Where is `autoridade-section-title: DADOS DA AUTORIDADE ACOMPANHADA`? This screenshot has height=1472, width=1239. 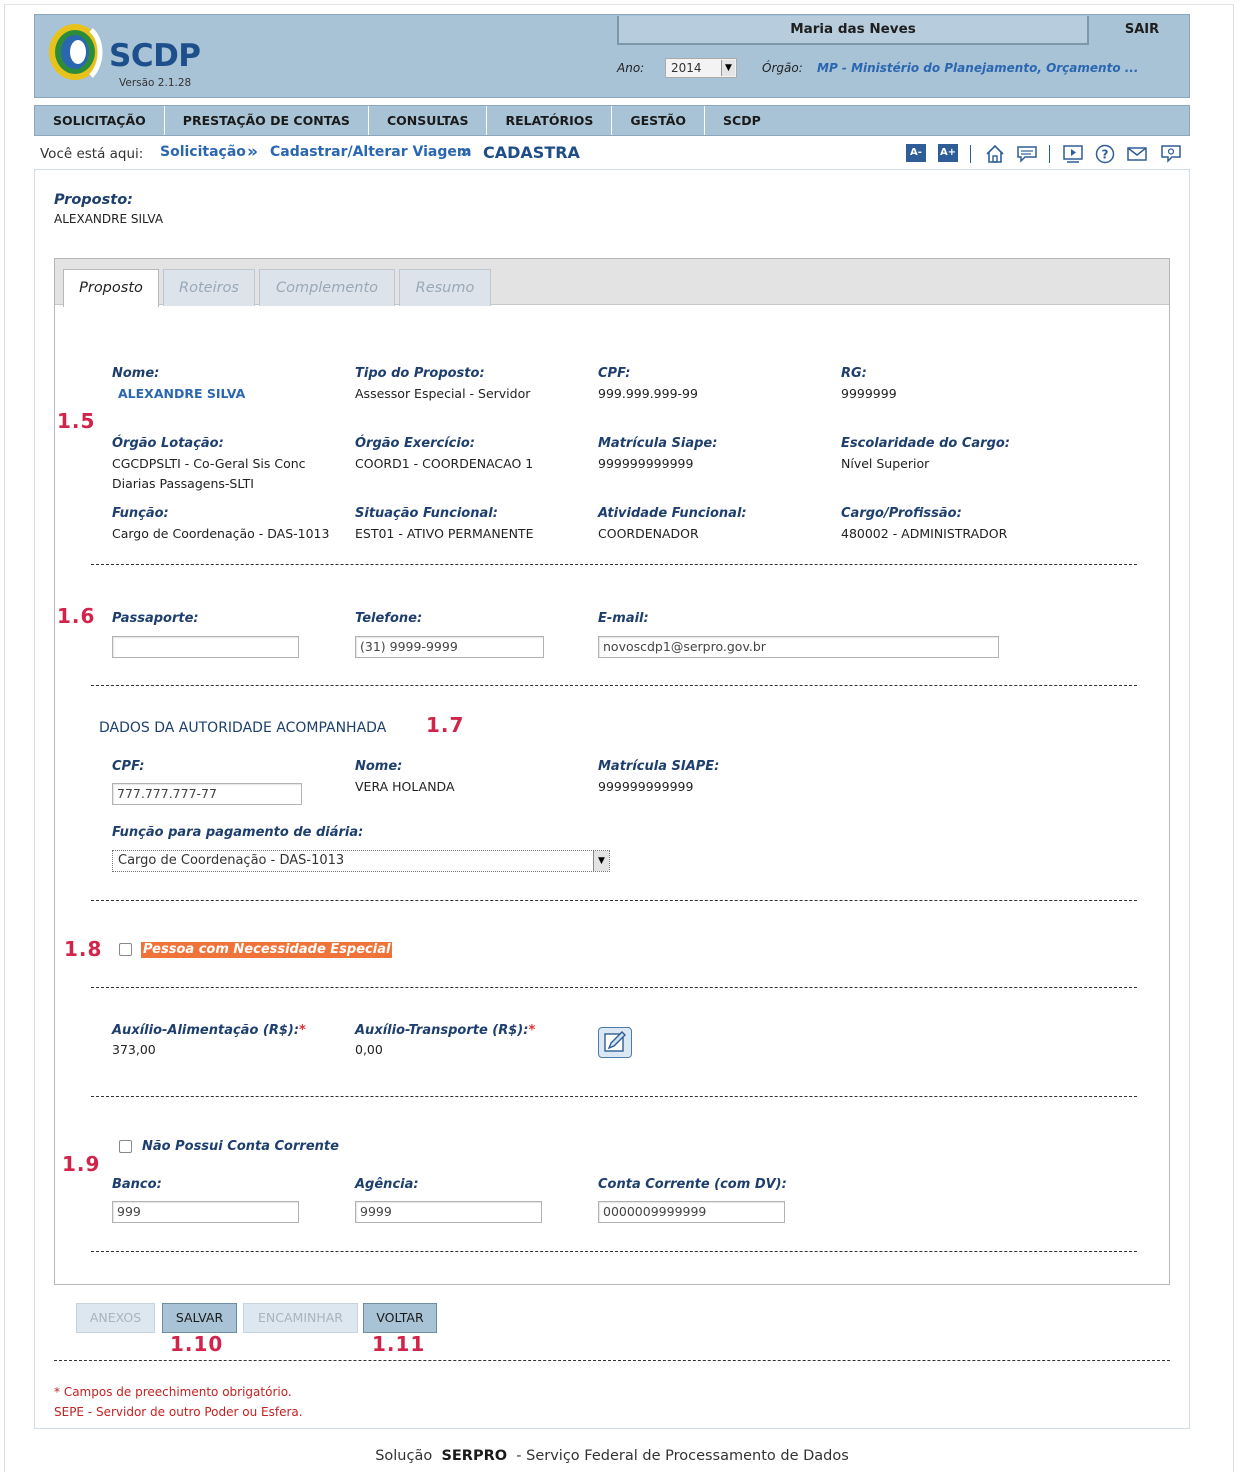
autoridade-section-title: DADOS DA AUTORIDADE ACOMPANHADA is located at coordinates (243, 728).